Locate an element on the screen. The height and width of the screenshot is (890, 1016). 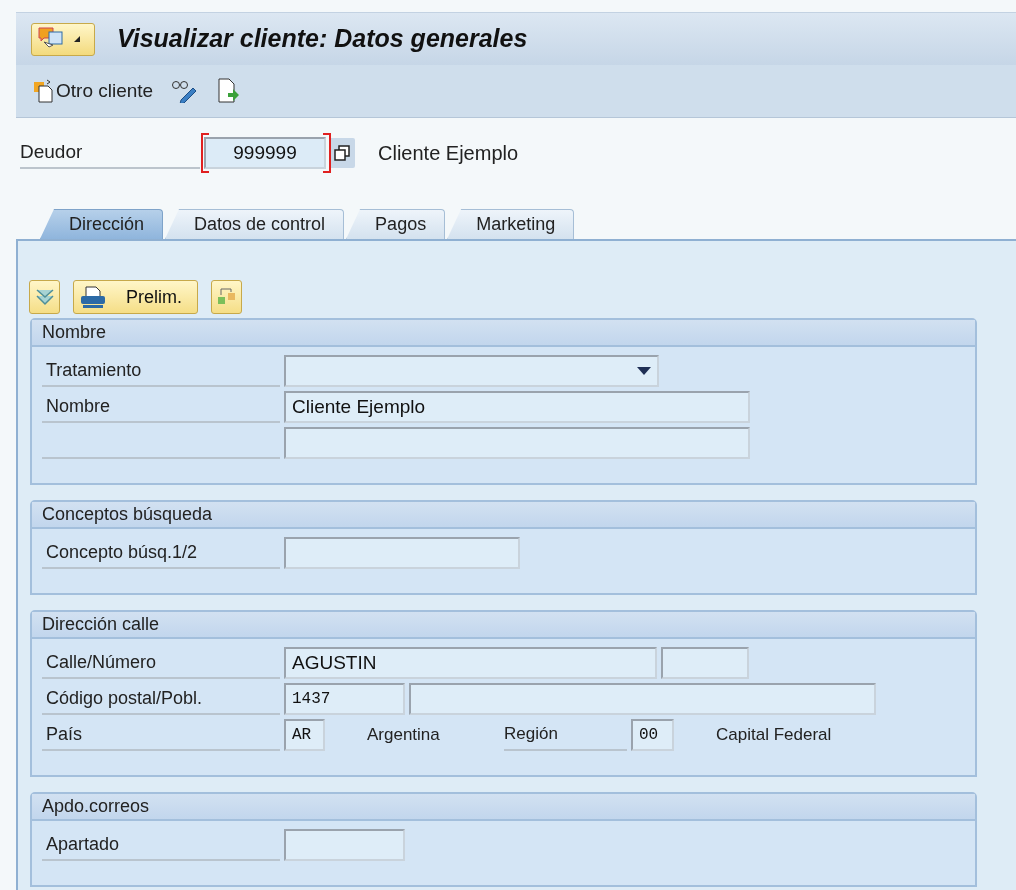
field-label: País is located at coordinates (161, 735).